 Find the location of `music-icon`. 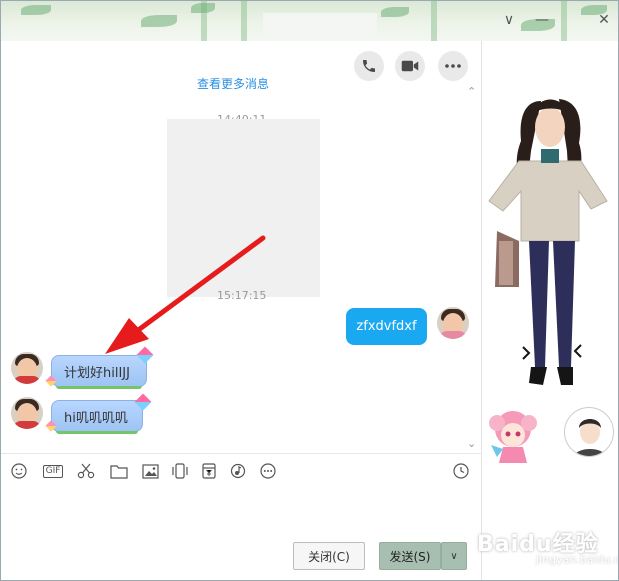

music-icon is located at coordinates (238, 471).